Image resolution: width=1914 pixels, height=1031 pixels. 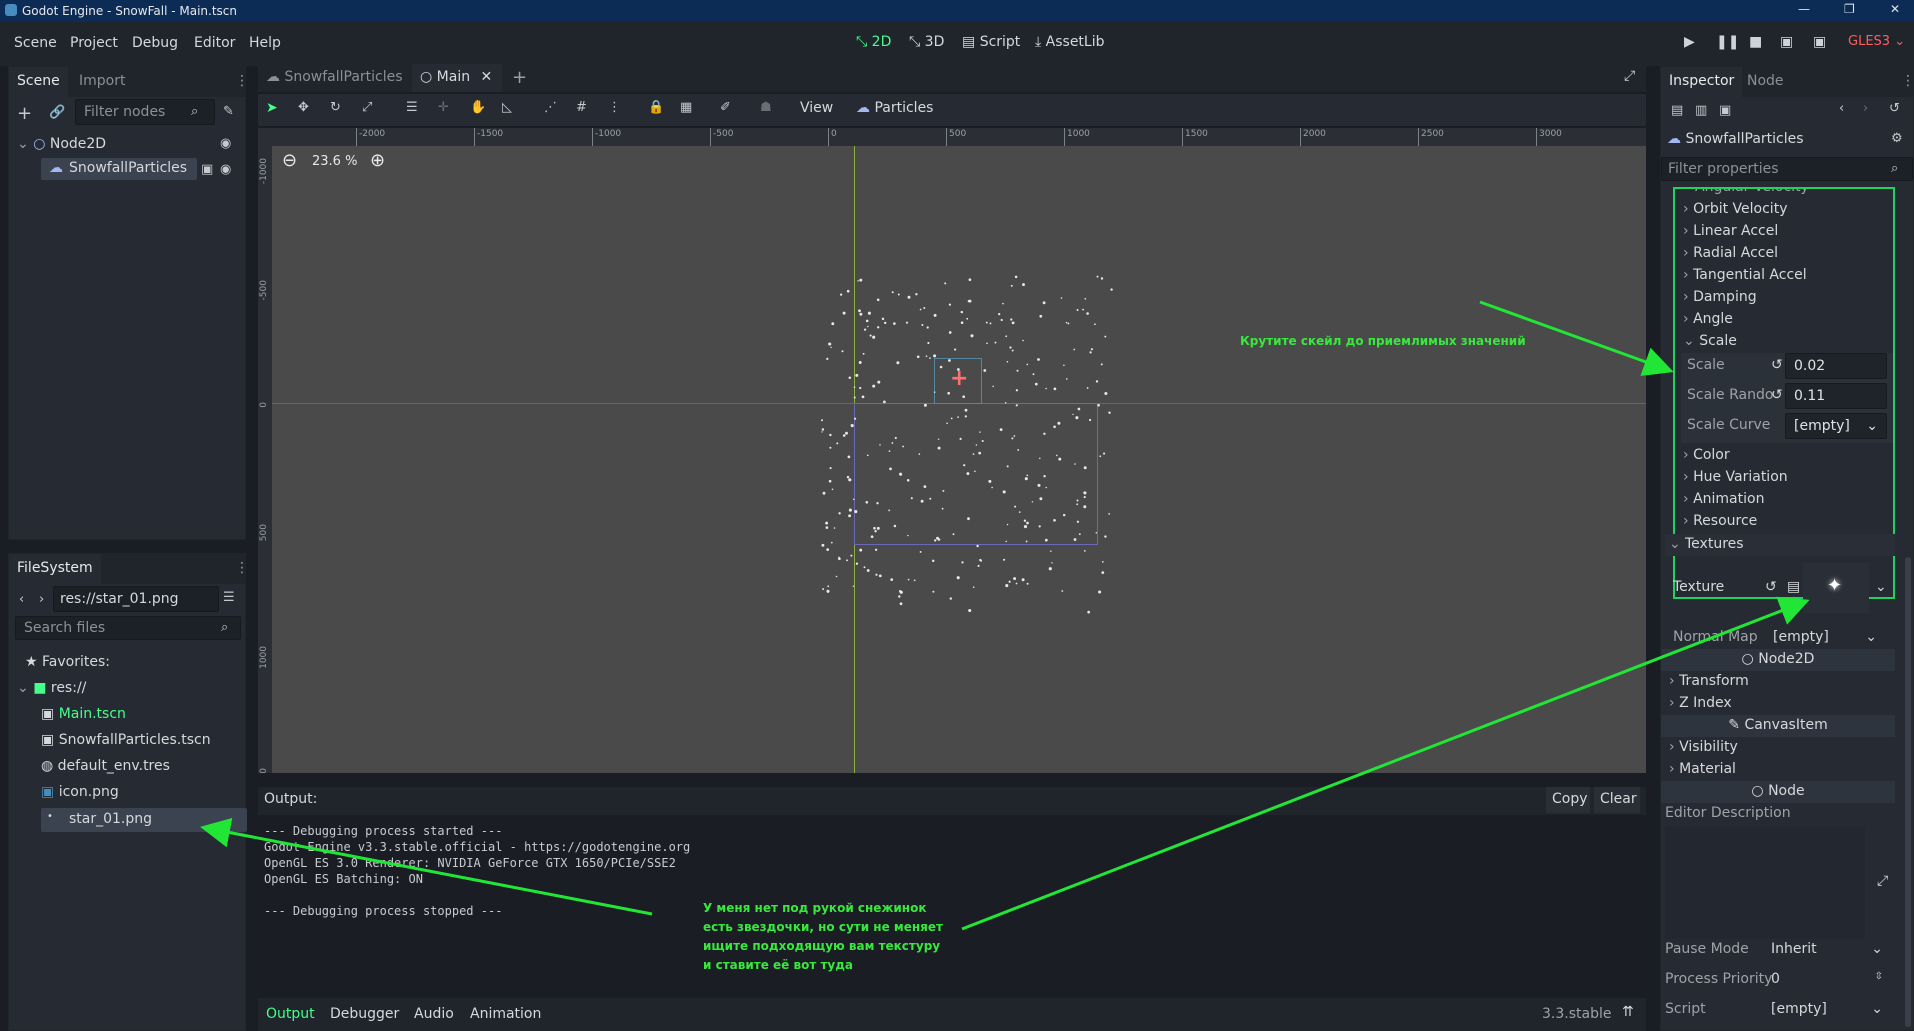 What do you see at coordinates (686, 107) in the screenshot?
I see `group-icon: ▦` at bounding box center [686, 107].